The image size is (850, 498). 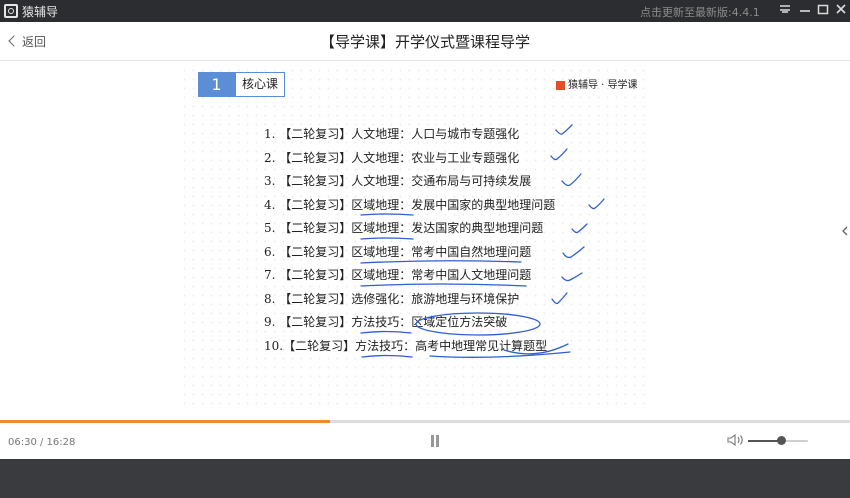 What do you see at coordinates (736, 440) in the screenshot?
I see `volume-icon` at bounding box center [736, 440].